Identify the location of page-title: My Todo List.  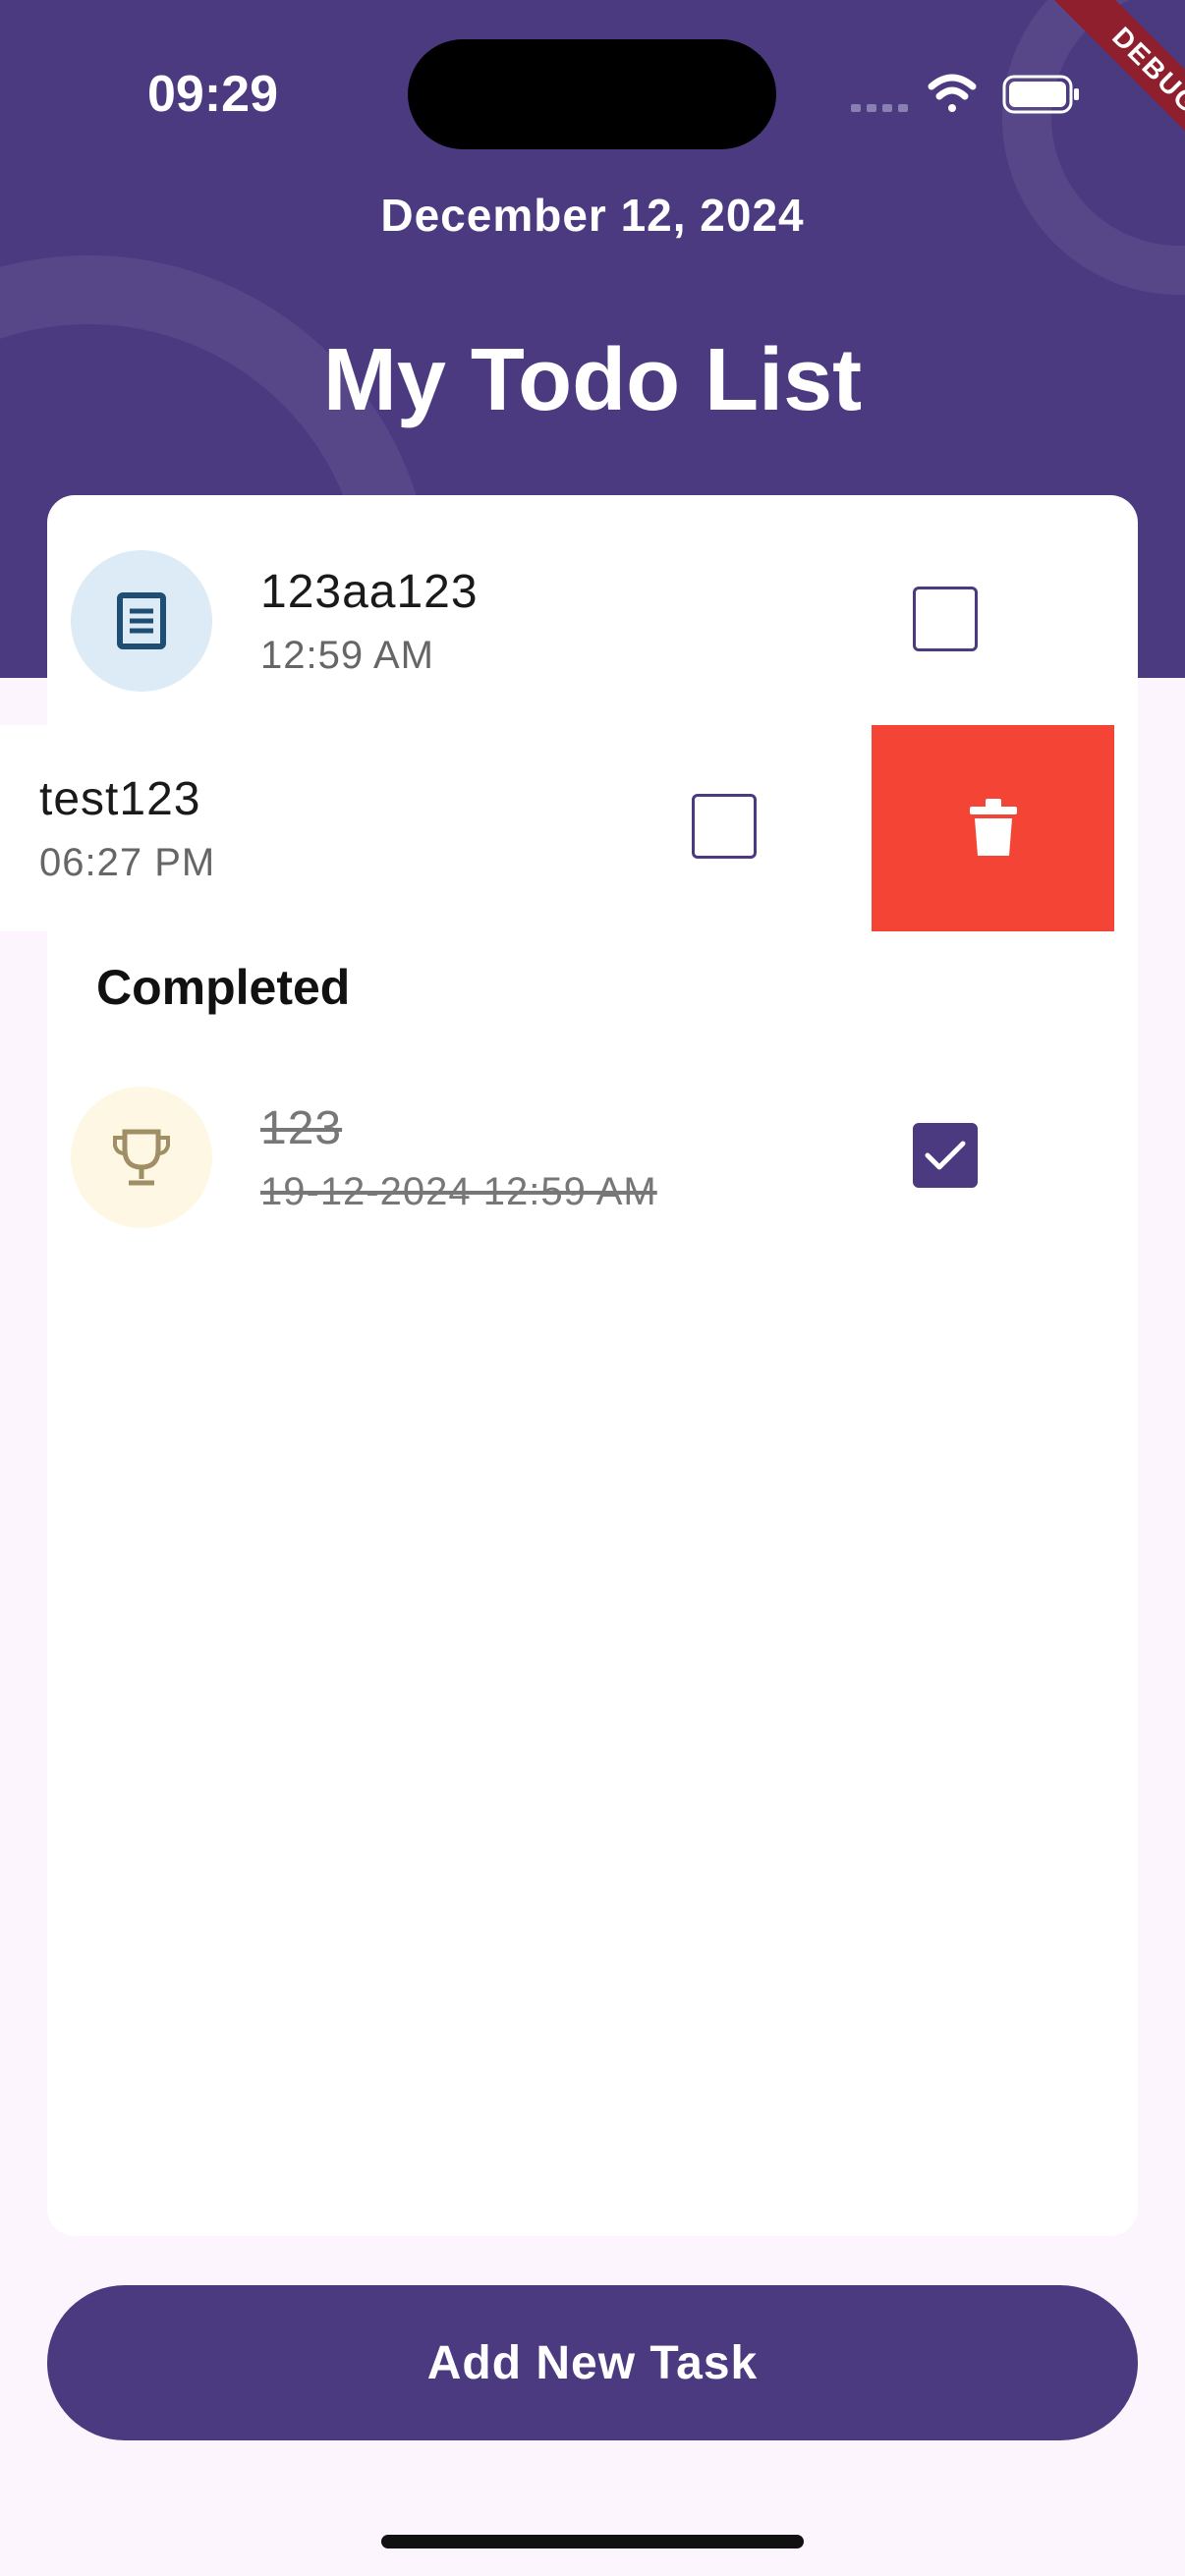
(592, 380).